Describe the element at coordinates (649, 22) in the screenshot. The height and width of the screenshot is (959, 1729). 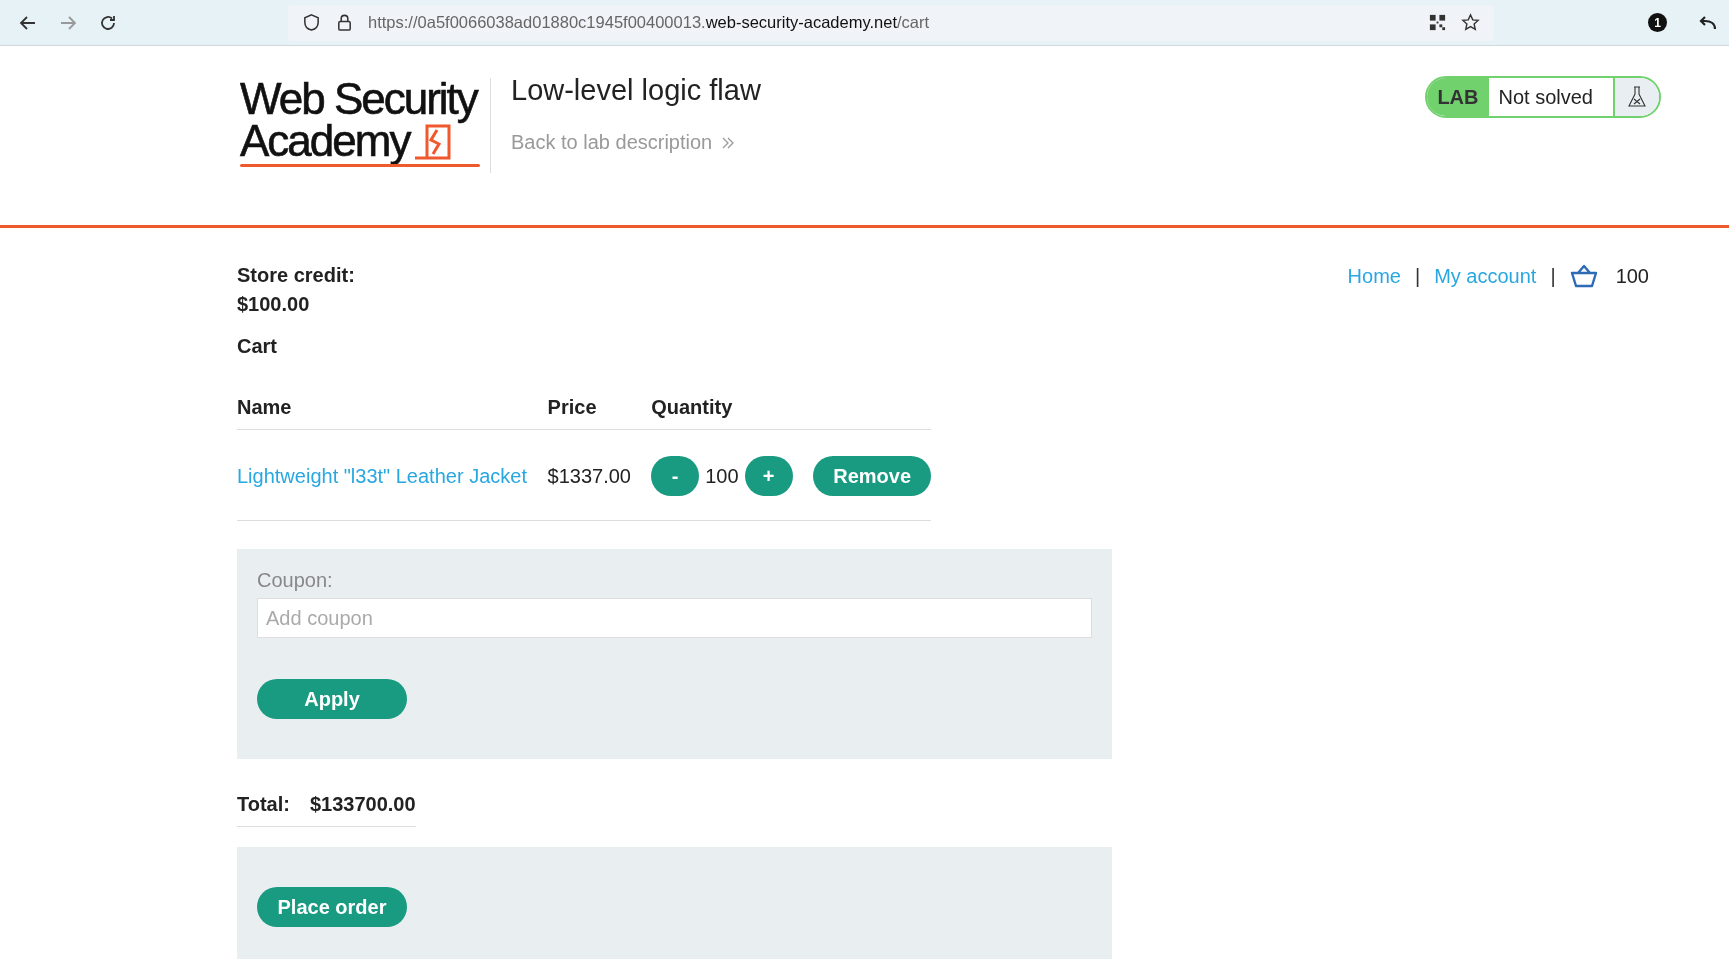
I see `url-text: https://0a5f0066038ad01880c1945f00400013.web-security-academy.net/cart` at that location.